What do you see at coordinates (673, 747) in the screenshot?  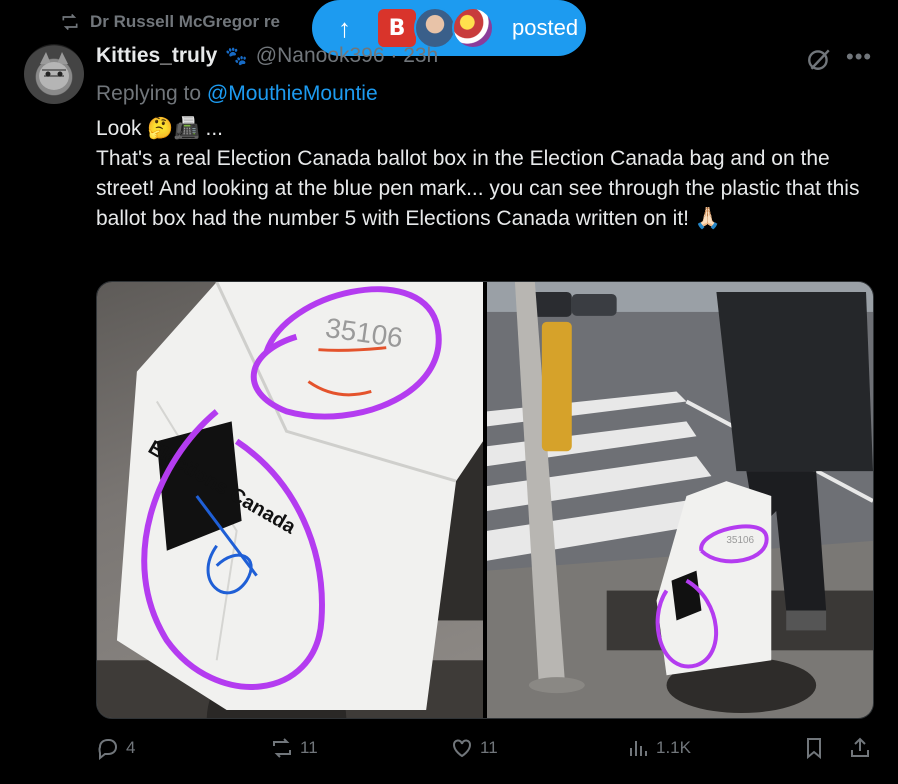 I see `views-count: 1.1K` at bounding box center [673, 747].